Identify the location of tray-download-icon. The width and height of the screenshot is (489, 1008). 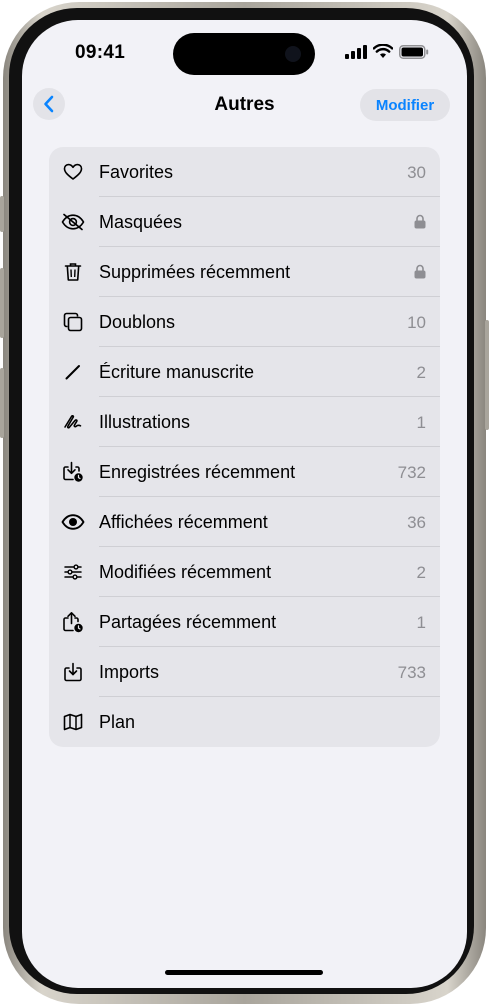
(73, 672).